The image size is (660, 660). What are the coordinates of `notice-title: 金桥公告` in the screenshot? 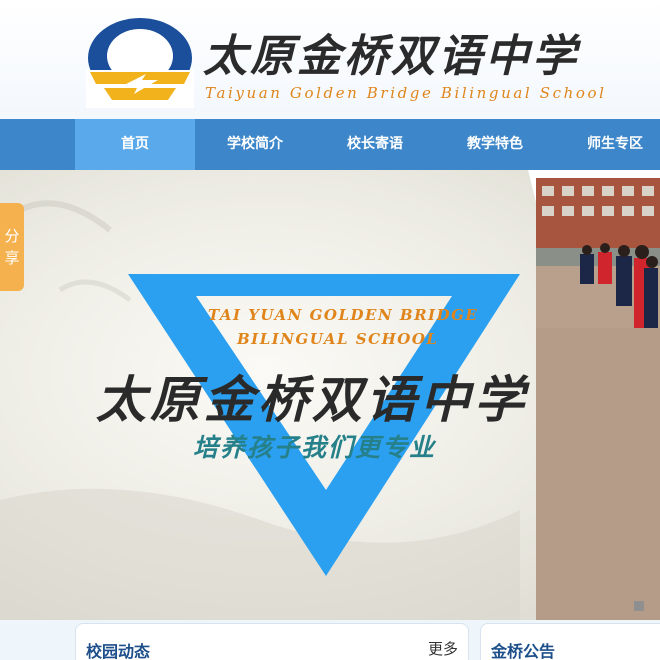 It's located at (523, 651).